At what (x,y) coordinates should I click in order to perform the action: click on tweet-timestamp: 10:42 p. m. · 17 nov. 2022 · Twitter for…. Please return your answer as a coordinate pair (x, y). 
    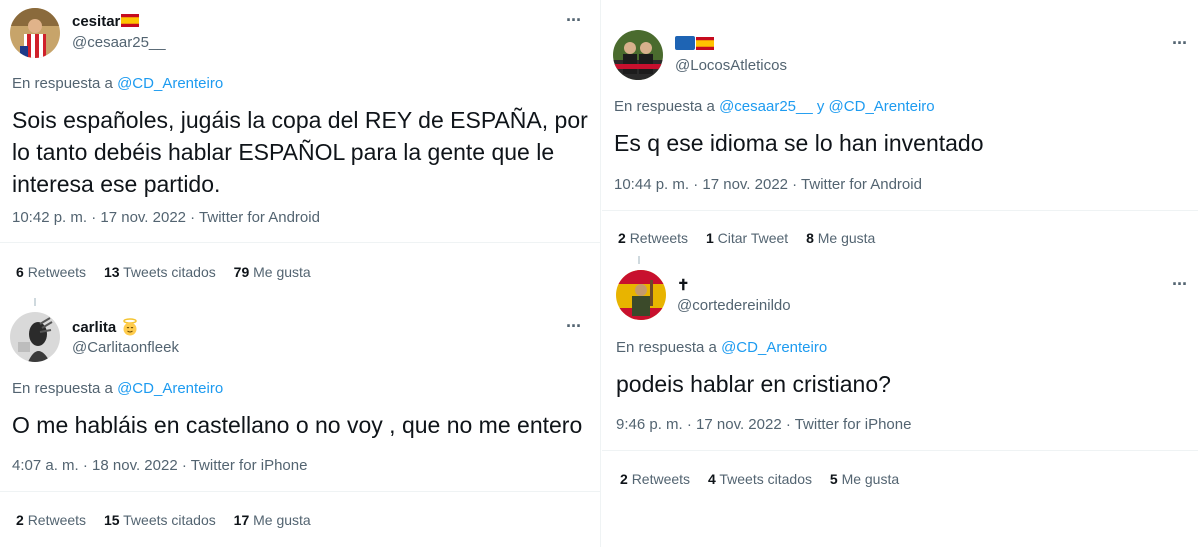
    Looking at the image, I should click on (166, 217).